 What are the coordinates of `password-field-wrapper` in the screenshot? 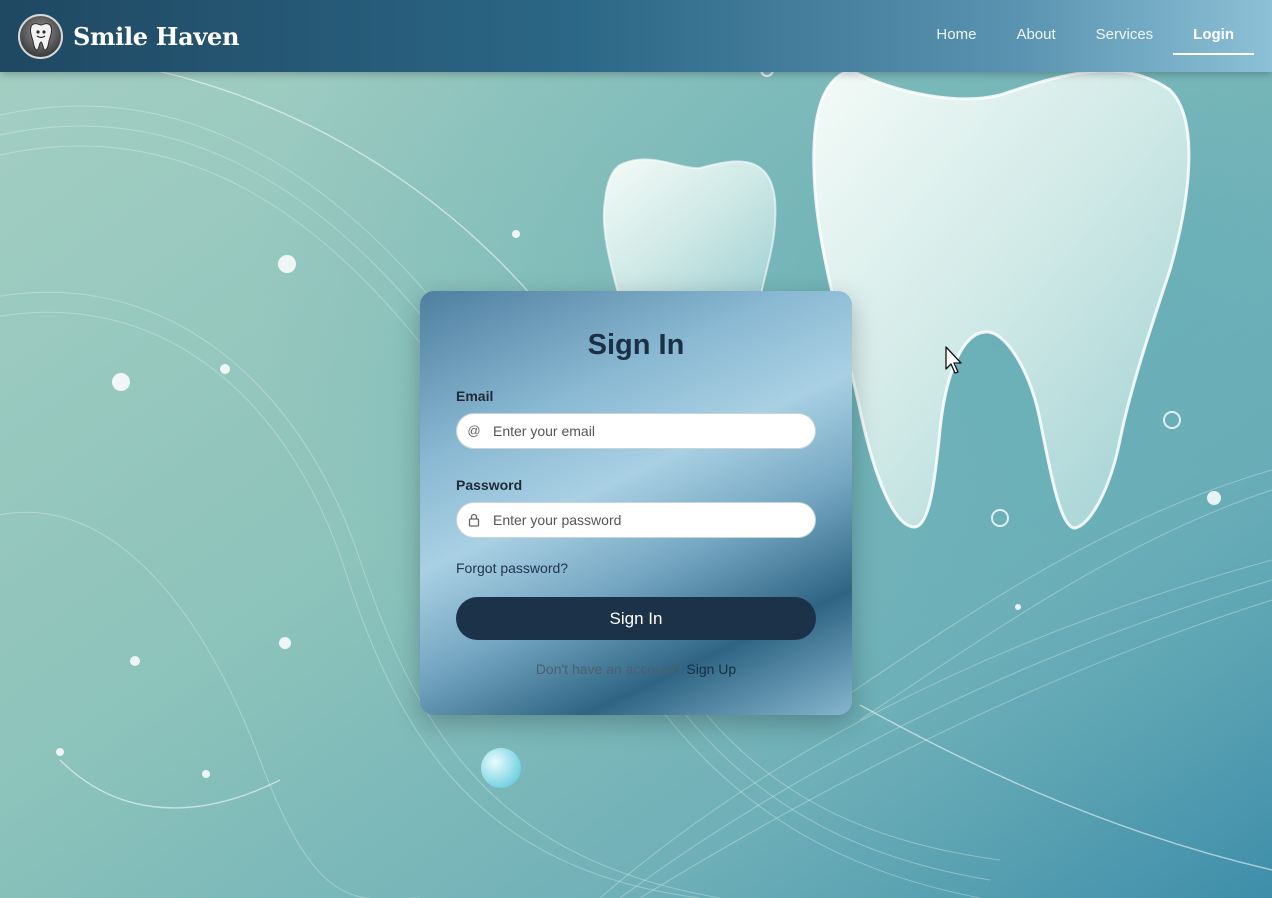 It's located at (636, 520).